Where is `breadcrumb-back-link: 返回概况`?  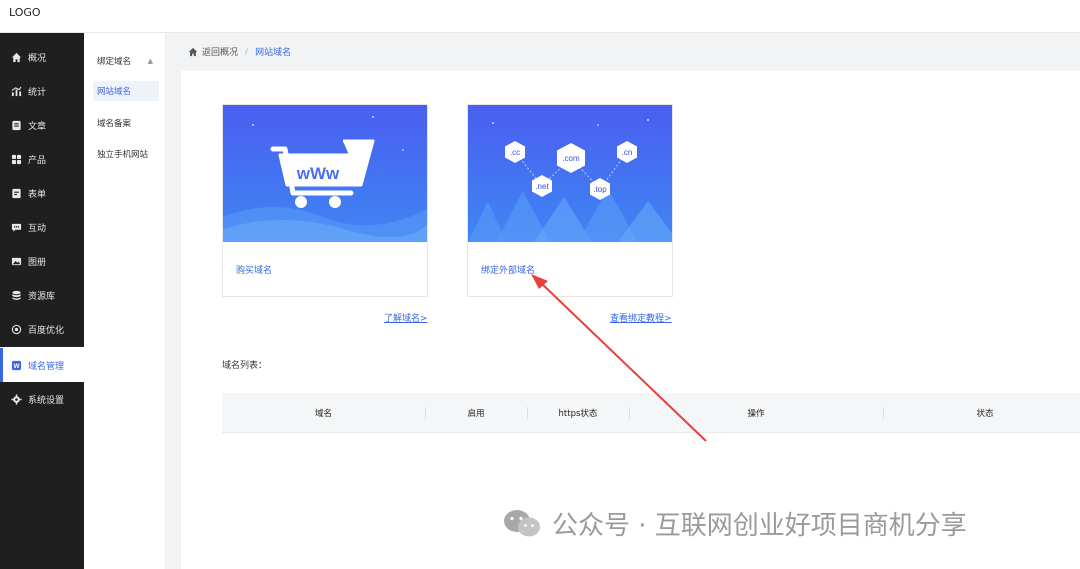
breadcrumb-back-link: 返回概况 is located at coordinates (220, 51).